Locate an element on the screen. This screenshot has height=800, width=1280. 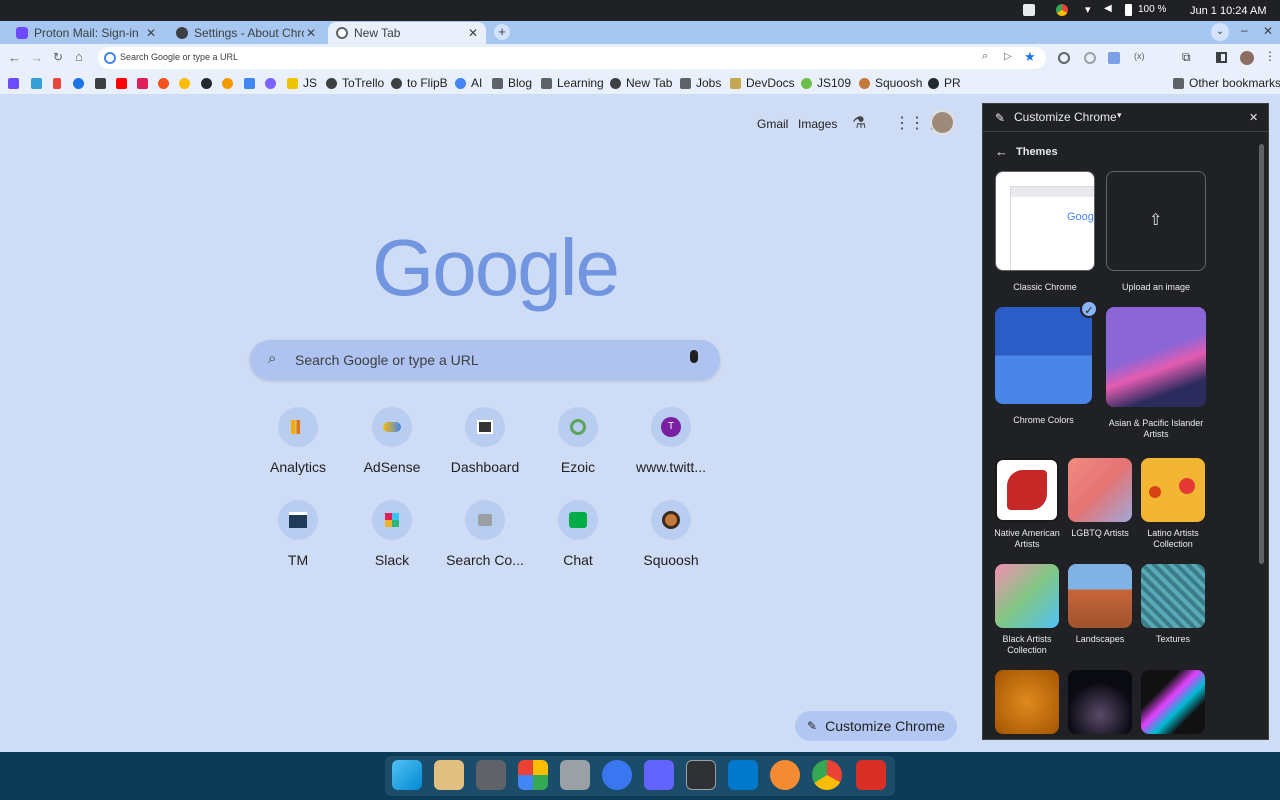
vscode-app-icon is located at coordinates (743, 775).